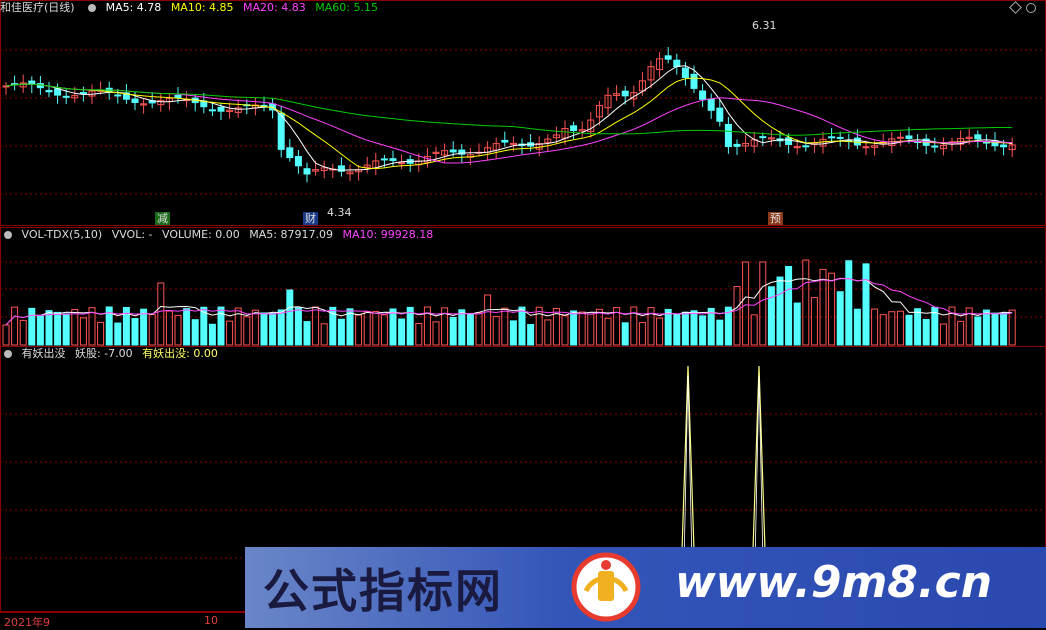 The image size is (1046, 630). I want to click on youyao-label: 有妖出没: 0.00, so click(180, 353).